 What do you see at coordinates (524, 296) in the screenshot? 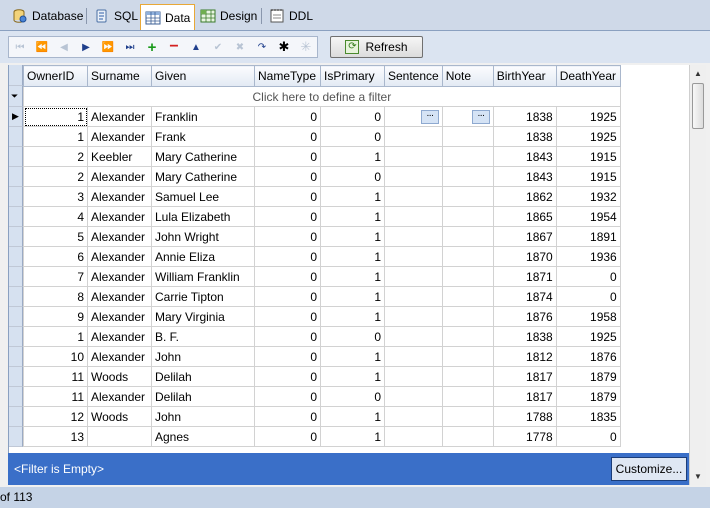
I see `grid-cell: 1874` at bounding box center [524, 296].